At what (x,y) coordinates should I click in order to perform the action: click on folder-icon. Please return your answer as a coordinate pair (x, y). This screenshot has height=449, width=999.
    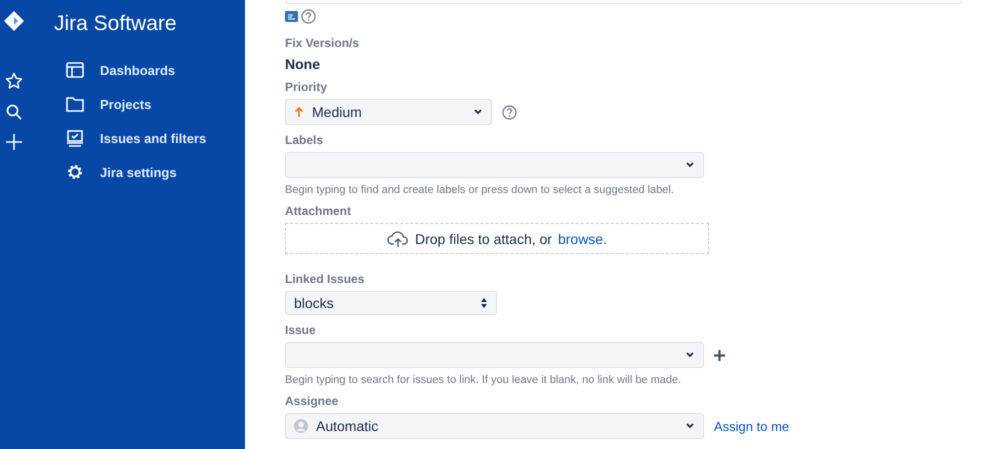
    Looking at the image, I should click on (75, 104).